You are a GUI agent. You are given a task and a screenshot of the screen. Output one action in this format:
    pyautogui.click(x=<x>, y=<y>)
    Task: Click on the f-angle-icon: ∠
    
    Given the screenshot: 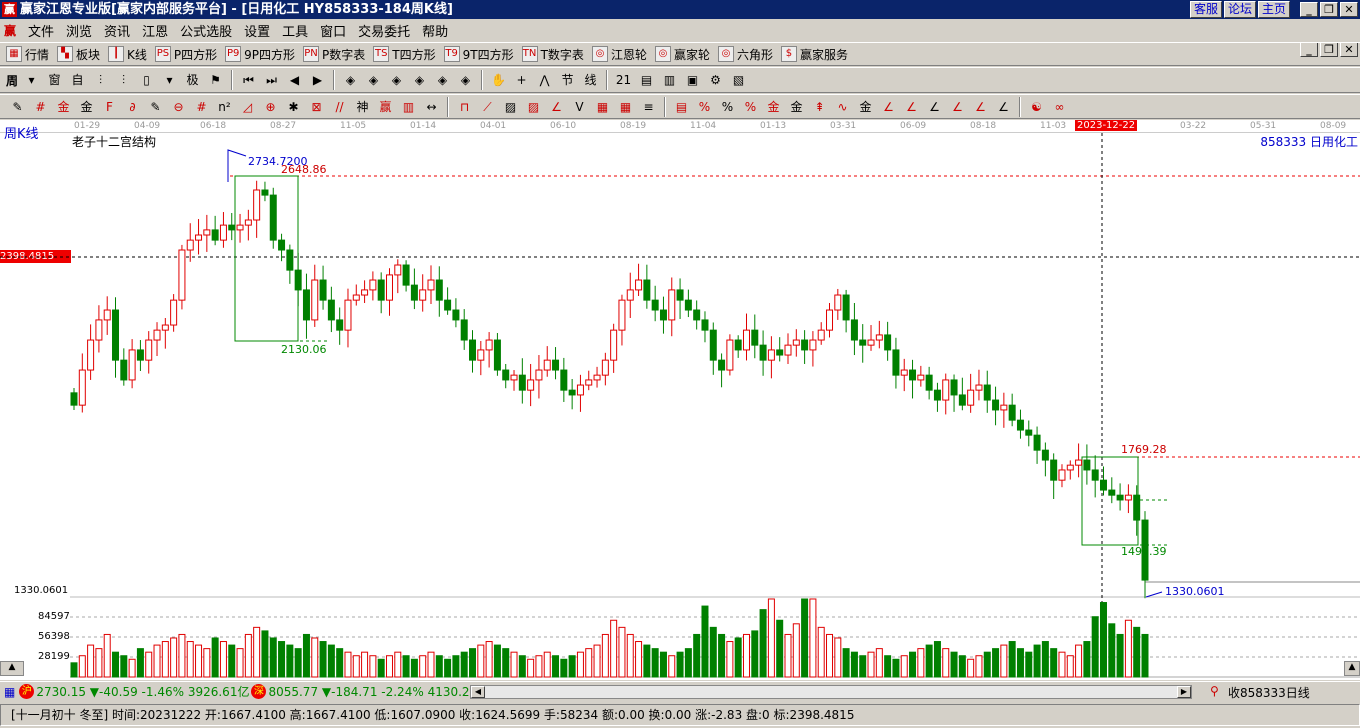 What is the action you would take?
    pyautogui.click(x=912, y=107)
    